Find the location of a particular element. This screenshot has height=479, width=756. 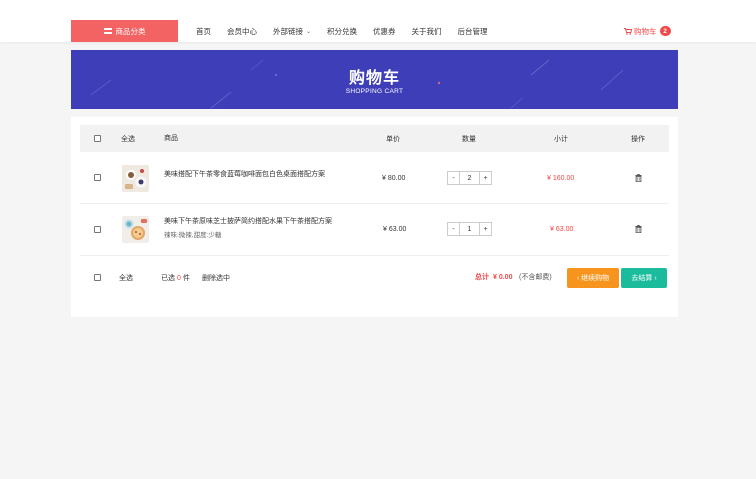

nav-label: 关于我们 is located at coordinates (426, 31).